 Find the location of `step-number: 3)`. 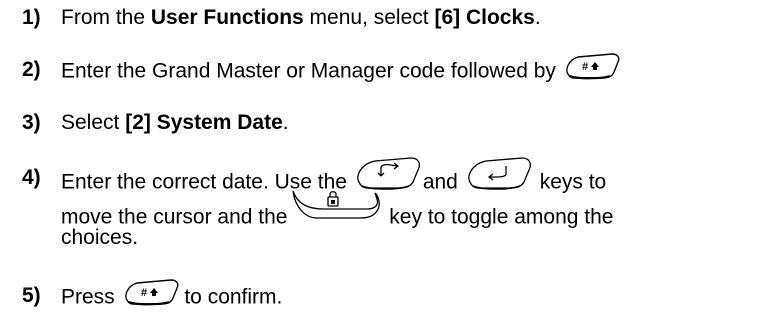

step-number: 3) is located at coordinates (31, 122).